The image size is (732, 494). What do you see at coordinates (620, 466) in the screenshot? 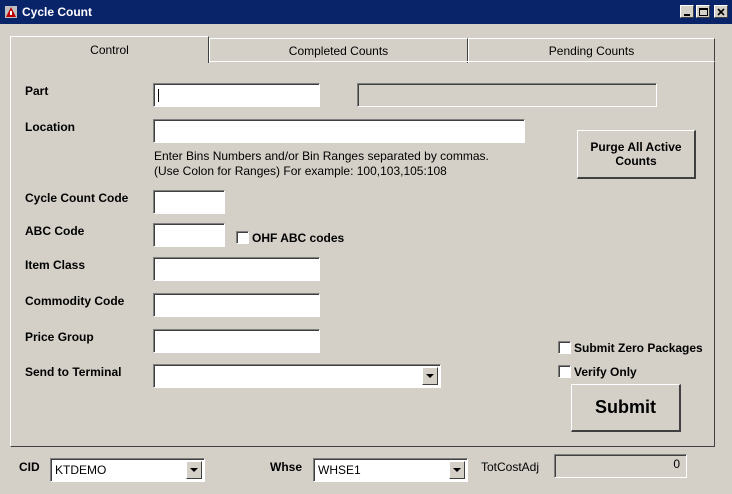
I see `tot-cost-adj-field: 0` at bounding box center [620, 466].